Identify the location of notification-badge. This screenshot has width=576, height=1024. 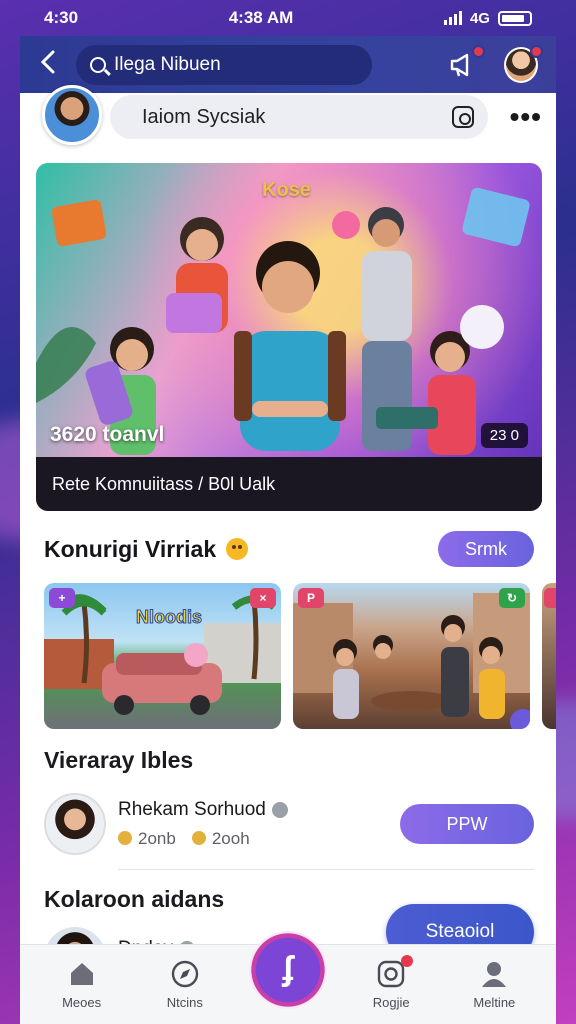
(478, 51).